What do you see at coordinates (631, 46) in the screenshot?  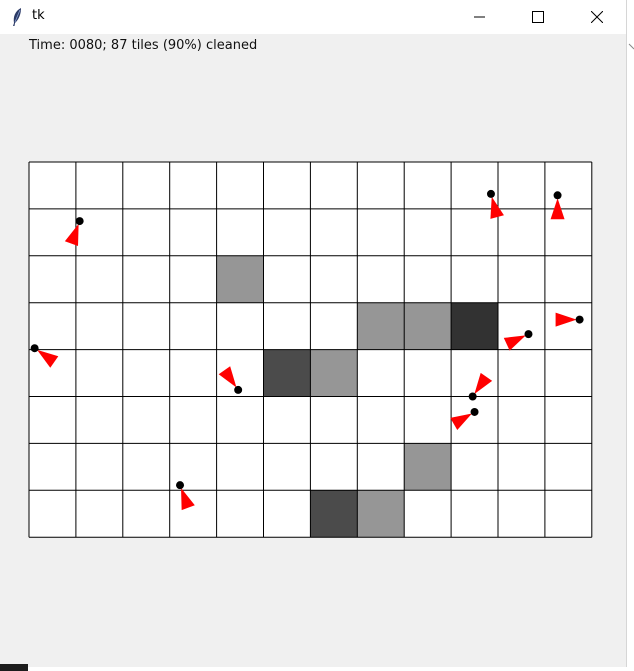 I see `partial-close-icon` at bounding box center [631, 46].